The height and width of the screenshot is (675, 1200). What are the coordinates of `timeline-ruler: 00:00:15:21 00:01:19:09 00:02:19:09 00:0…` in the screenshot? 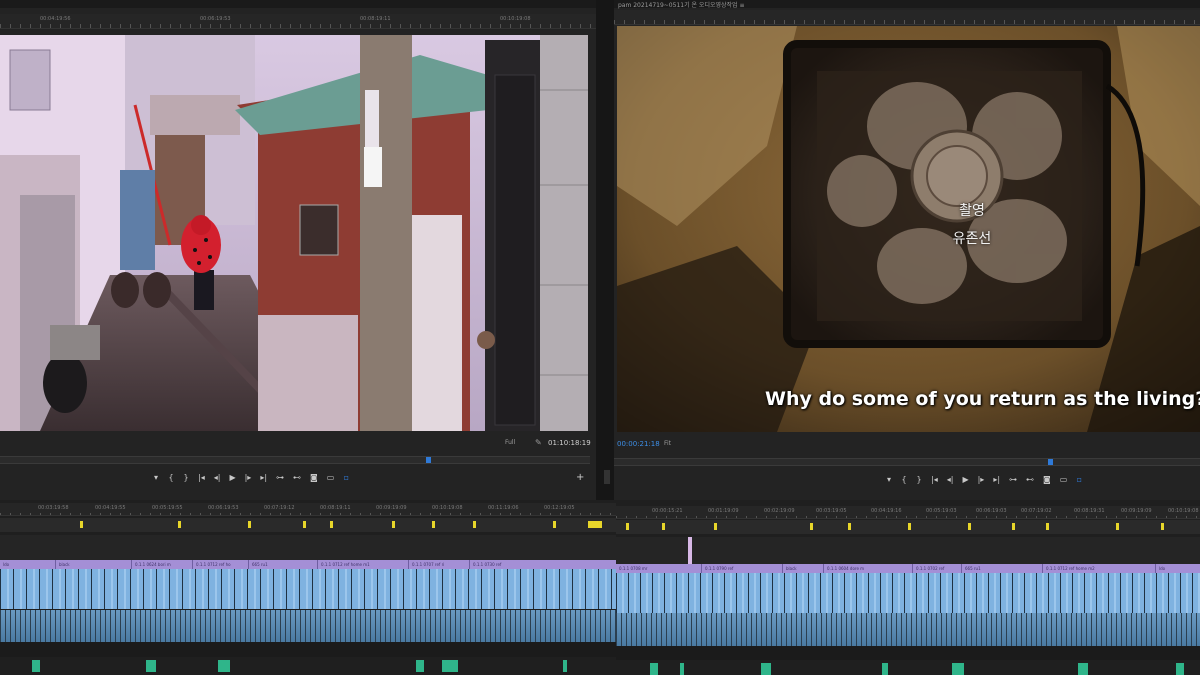 It's located at (908, 512).